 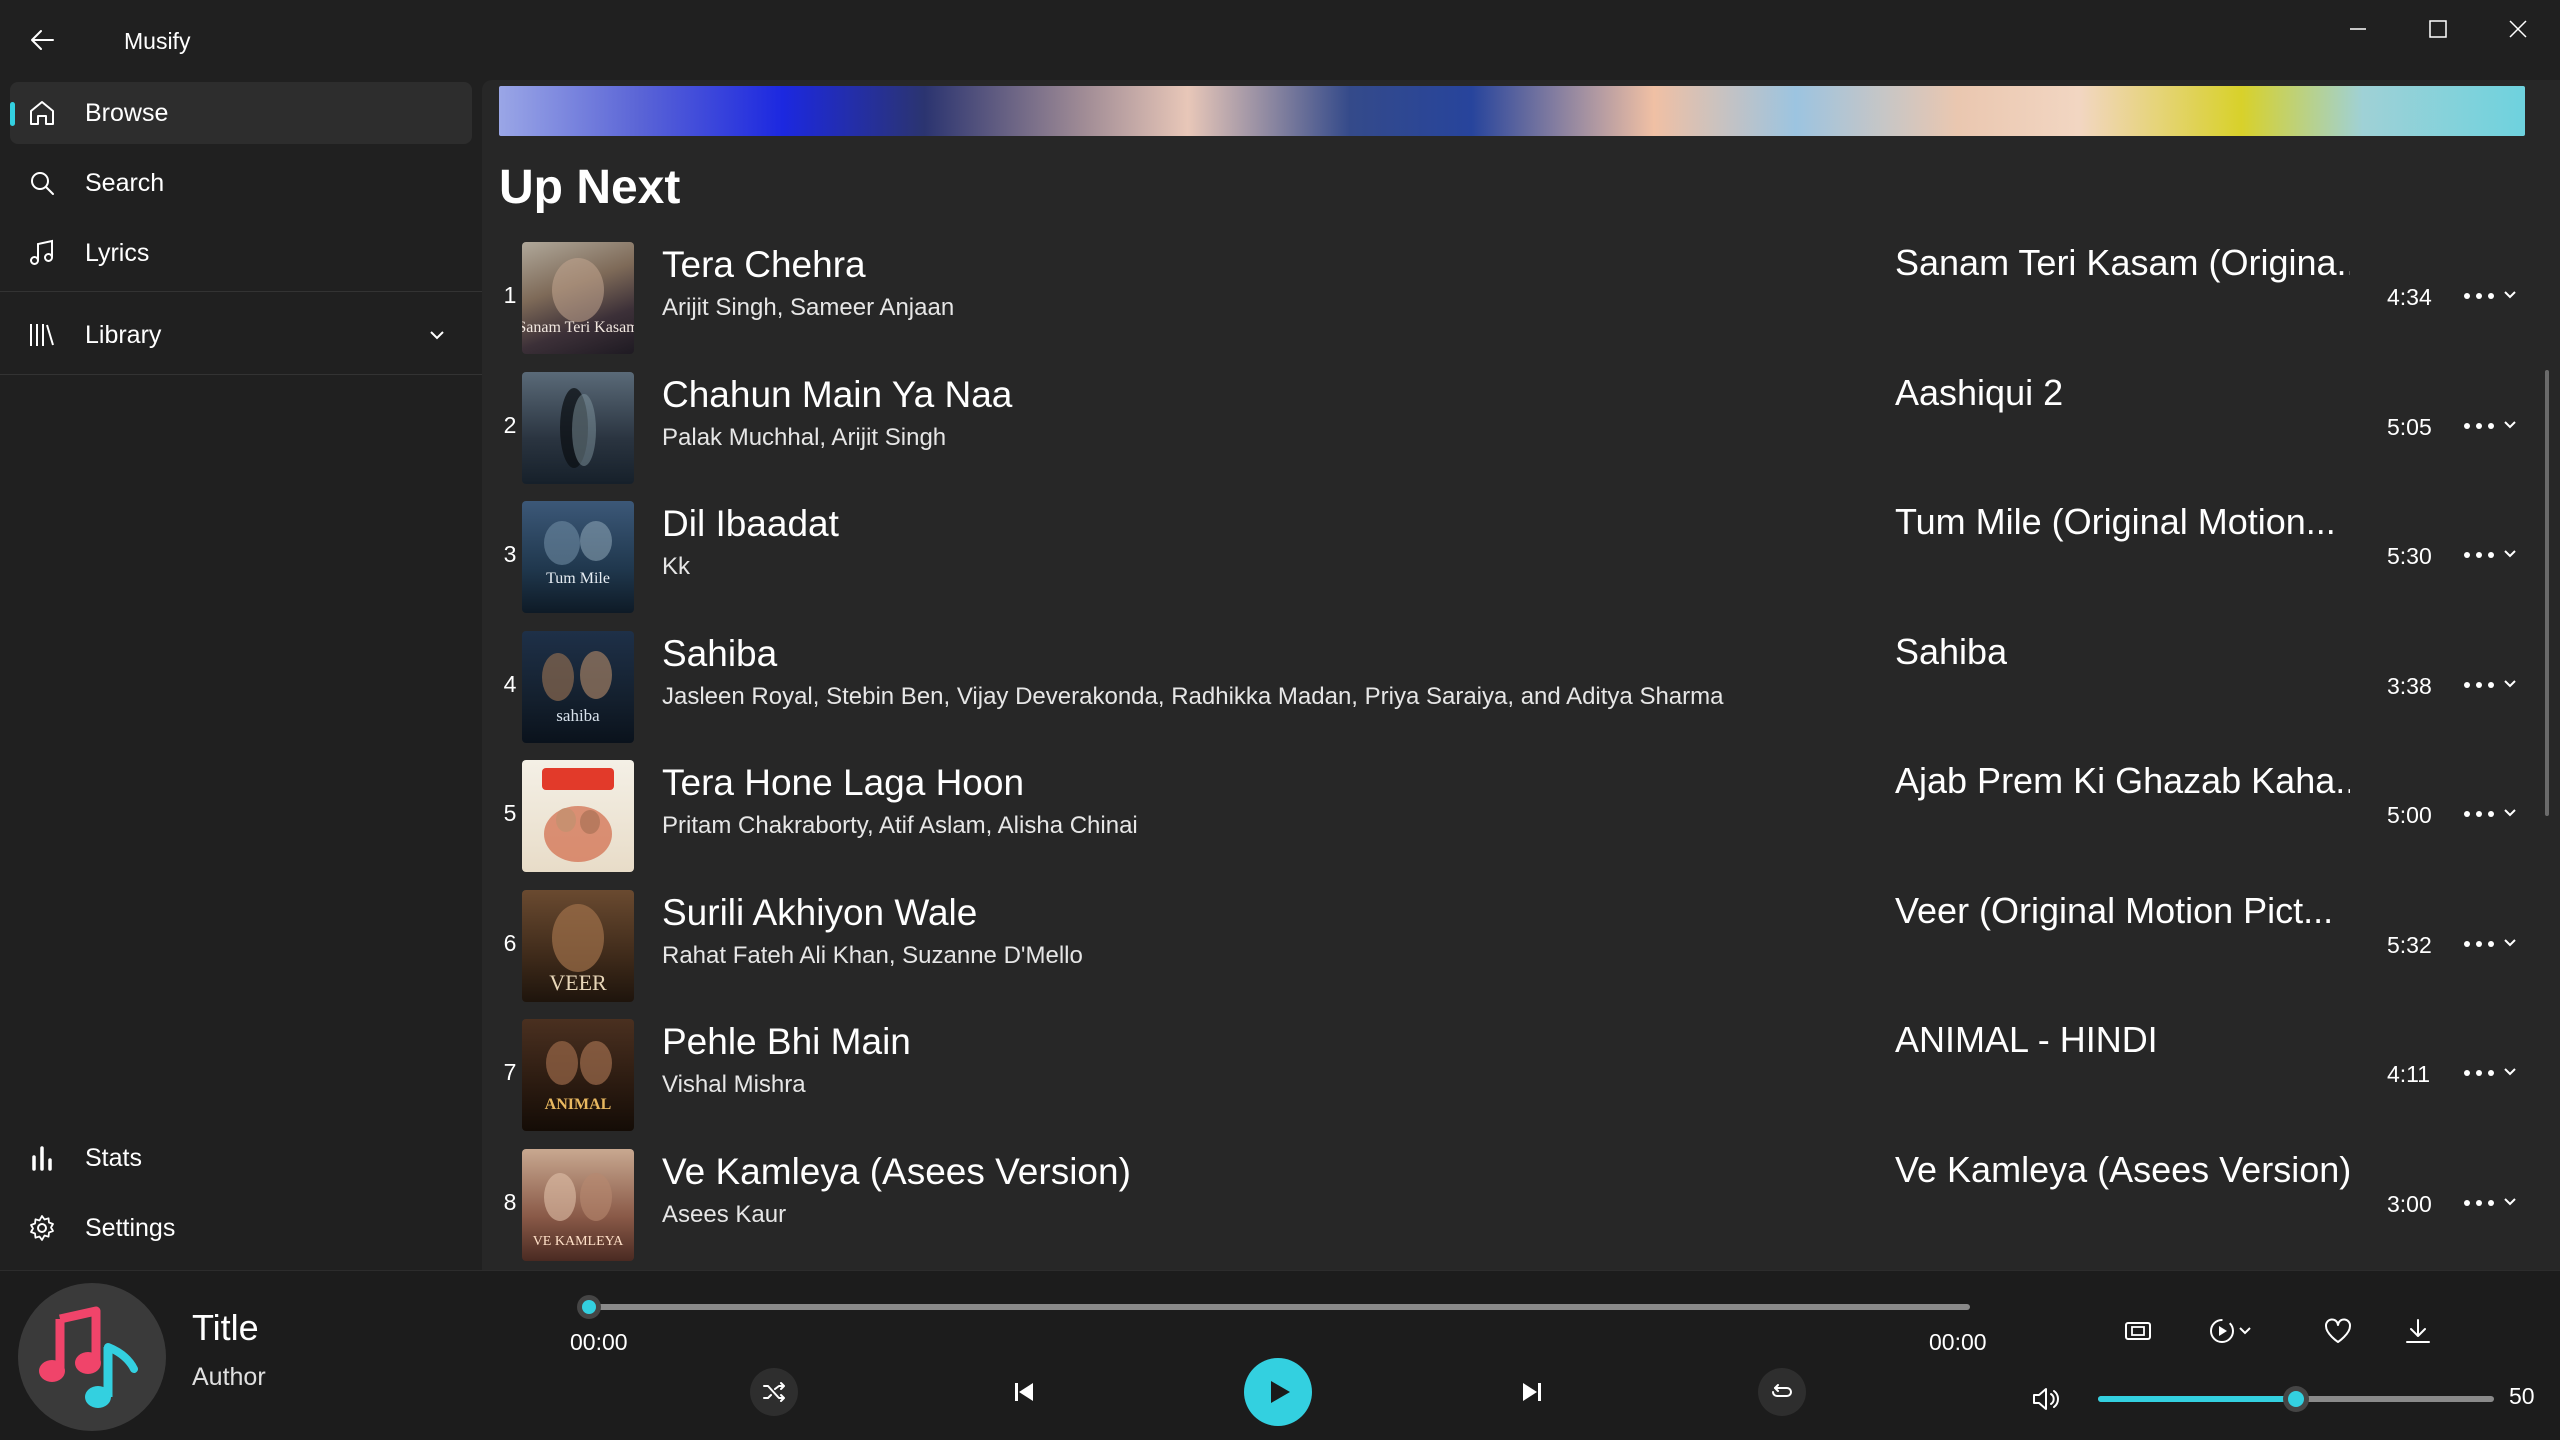 What do you see at coordinates (1782, 1392) in the screenshot?
I see `repeat-button` at bounding box center [1782, 1392].